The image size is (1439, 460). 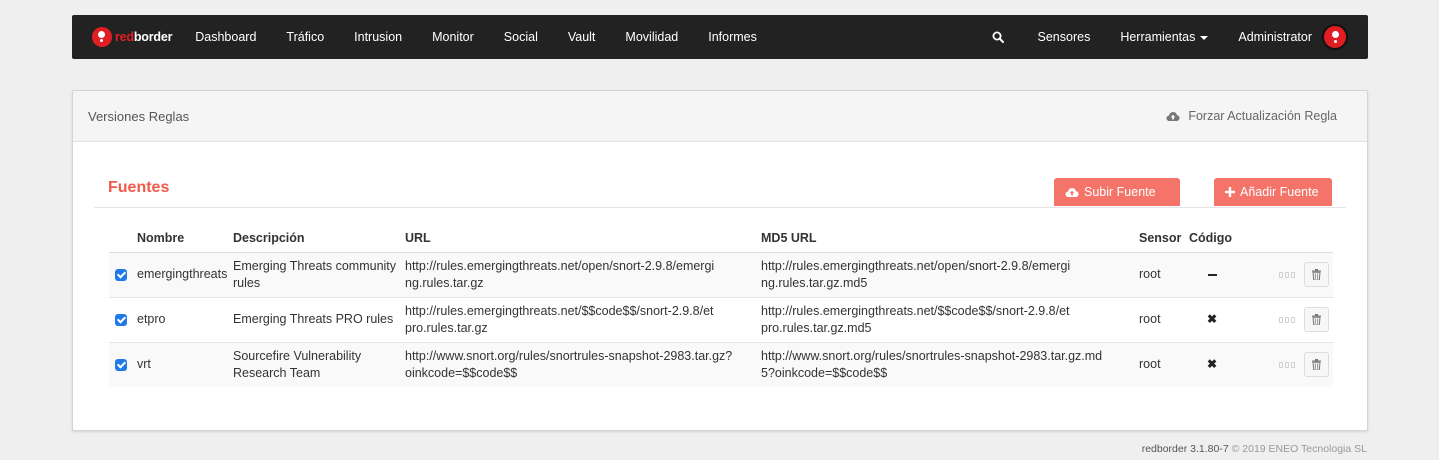 I want to click on sources-title: Fuentes, so click(x=139, y=187).